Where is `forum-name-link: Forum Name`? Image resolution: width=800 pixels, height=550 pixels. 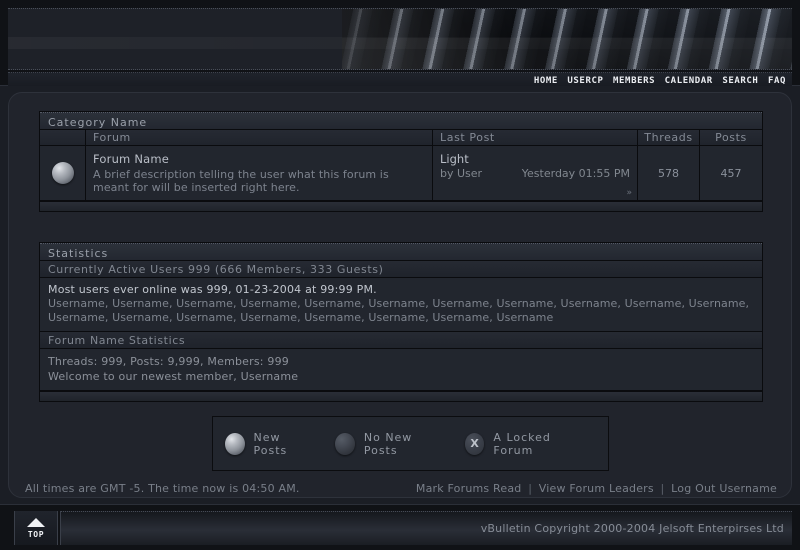
forum-name-link: Forum Name is located at coordinates (259, 159).